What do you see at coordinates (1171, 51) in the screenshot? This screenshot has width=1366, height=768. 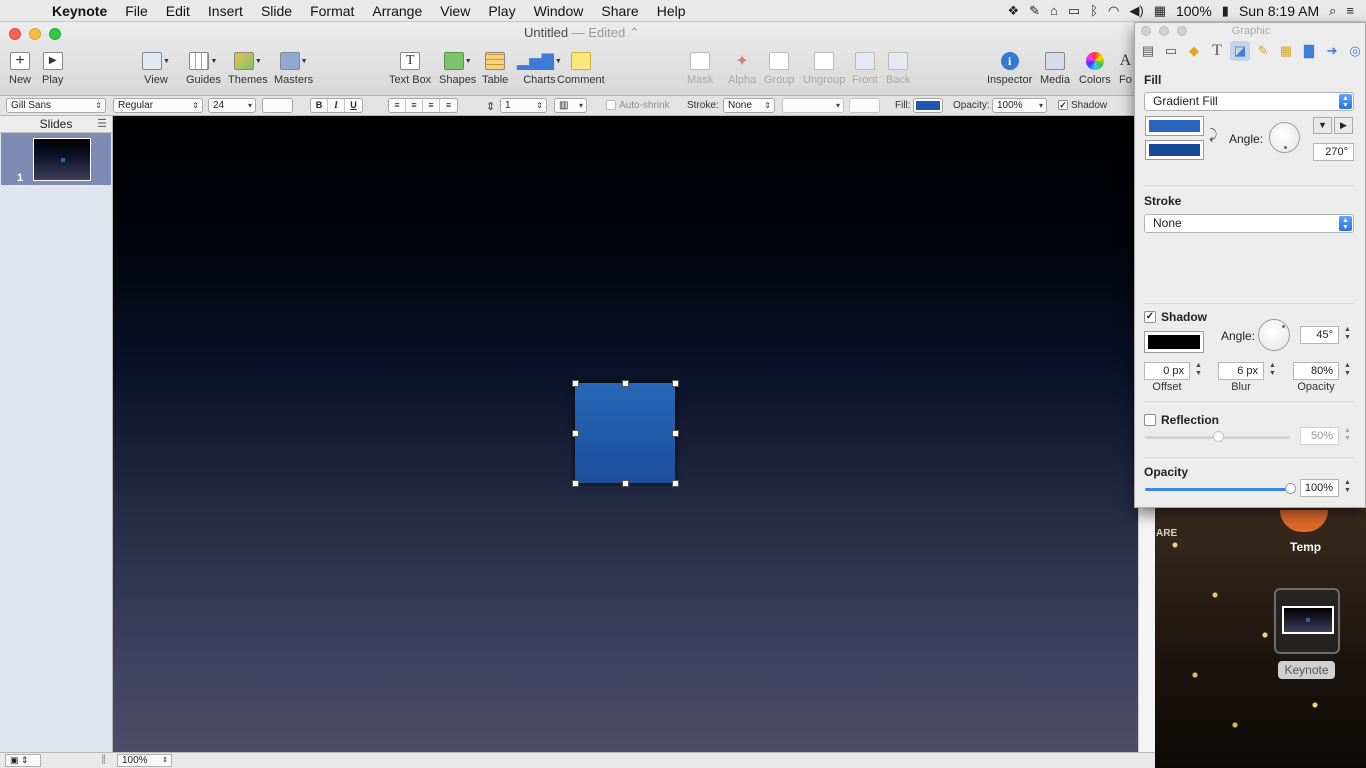 I see `slide-inspector-icon: ▭` at bounding box center [1171, 51].